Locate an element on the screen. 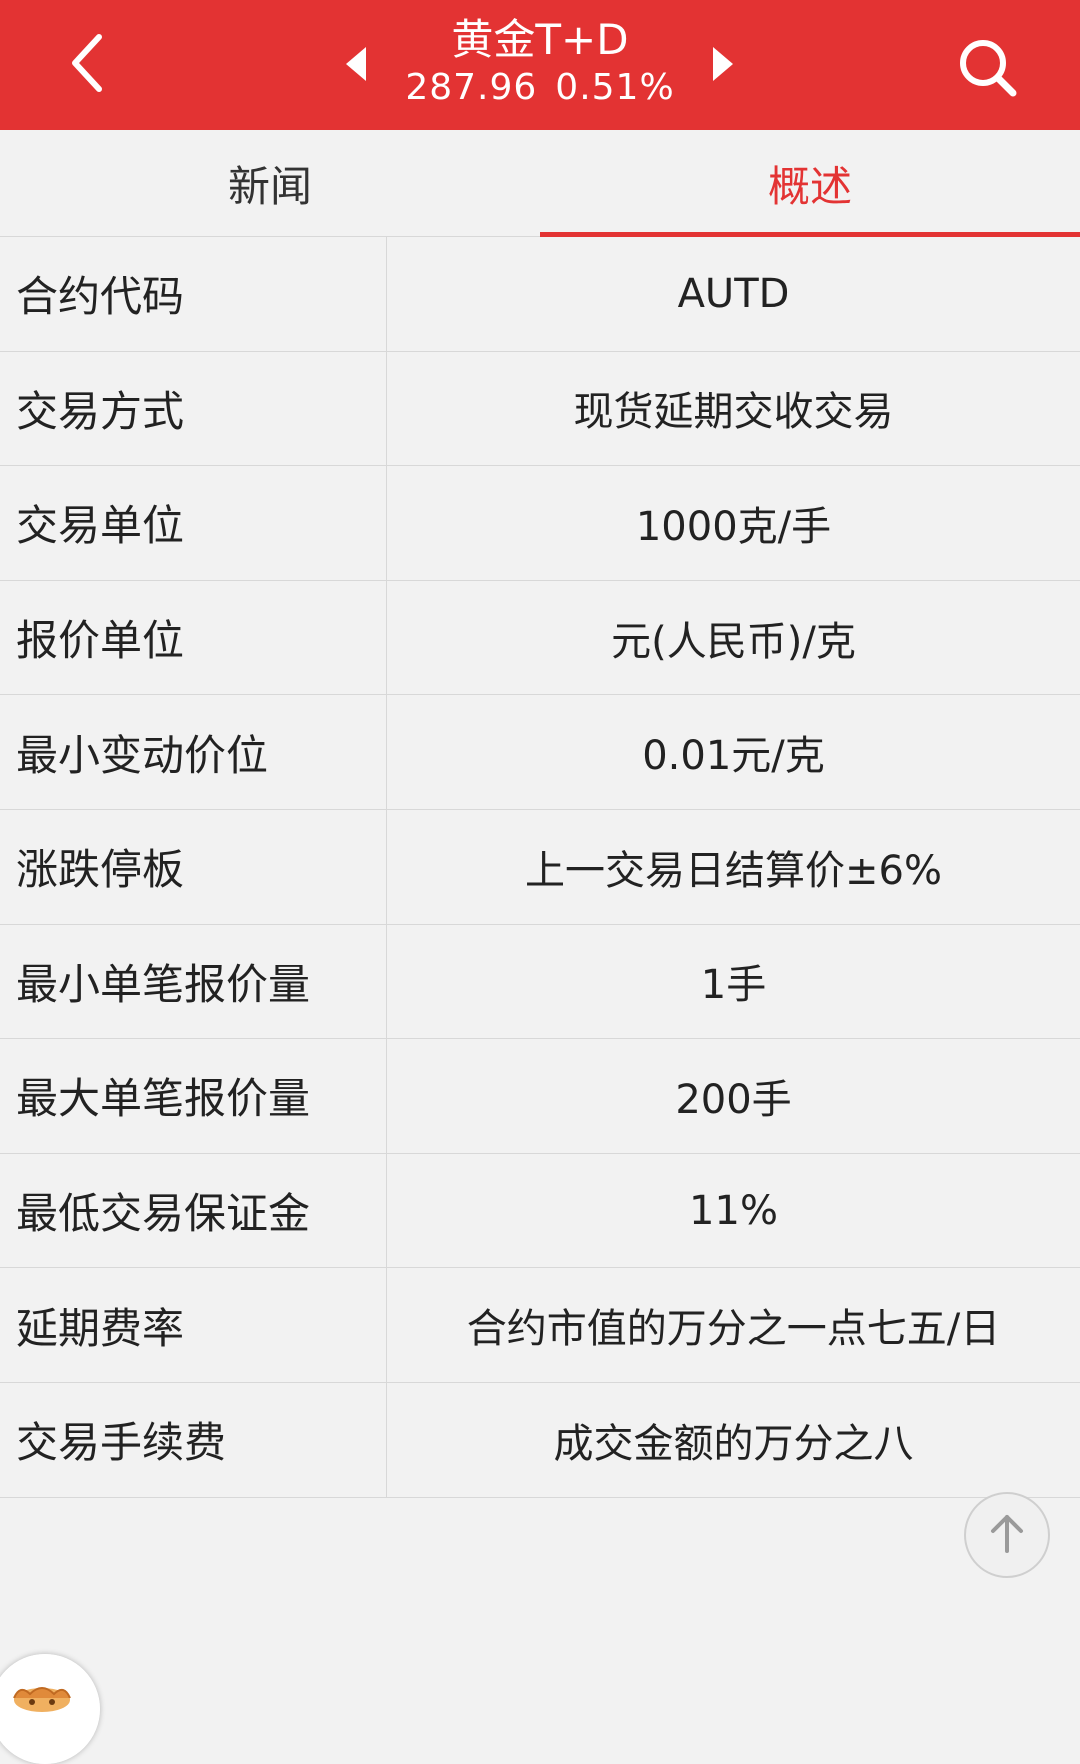 The height and width of the screenshot is (1764, 1080). overview-row-label: 延期费率 is located at coordinates (193, 1325).